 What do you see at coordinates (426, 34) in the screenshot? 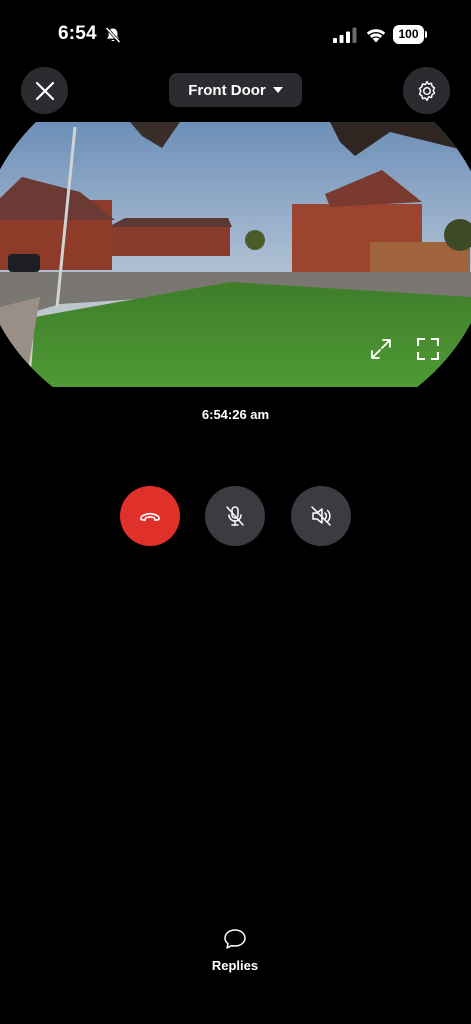
I see `battery-cap` at bounding box center [426, 34].